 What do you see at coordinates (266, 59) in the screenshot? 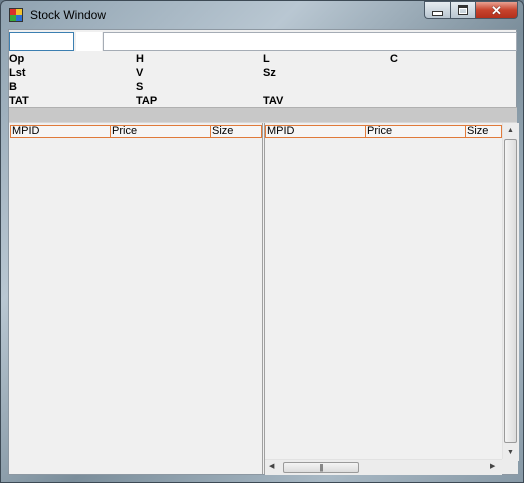
I see `low-label: L` at bounding box center [266, 59].